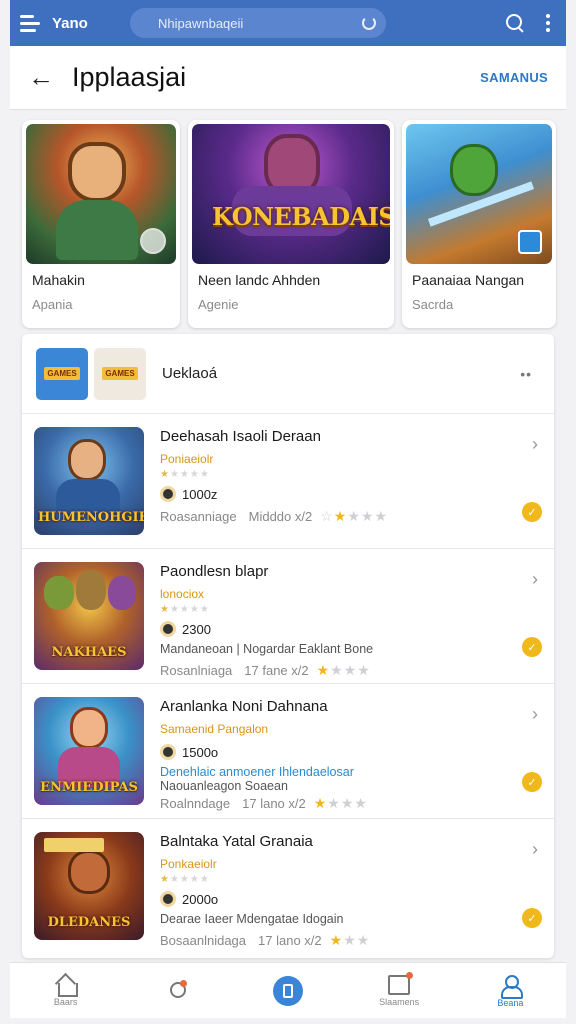 This screenshot has width=576, height=1024. What do you see at coordinates (274, 516) in the screenshot?
I see `app-meta: Roasanniage Midddo x/2 ☆★★★★` at bounding box center [274, 516].